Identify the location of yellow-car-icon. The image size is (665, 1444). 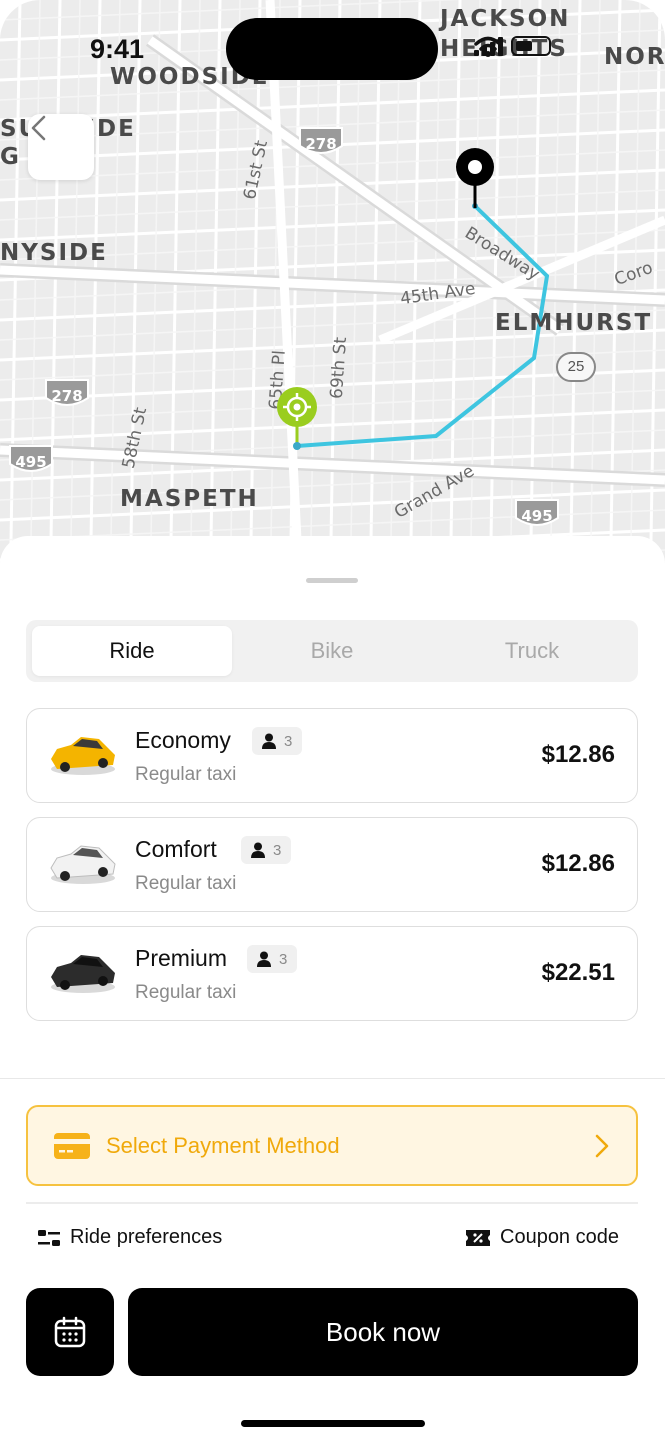
(83, 756).